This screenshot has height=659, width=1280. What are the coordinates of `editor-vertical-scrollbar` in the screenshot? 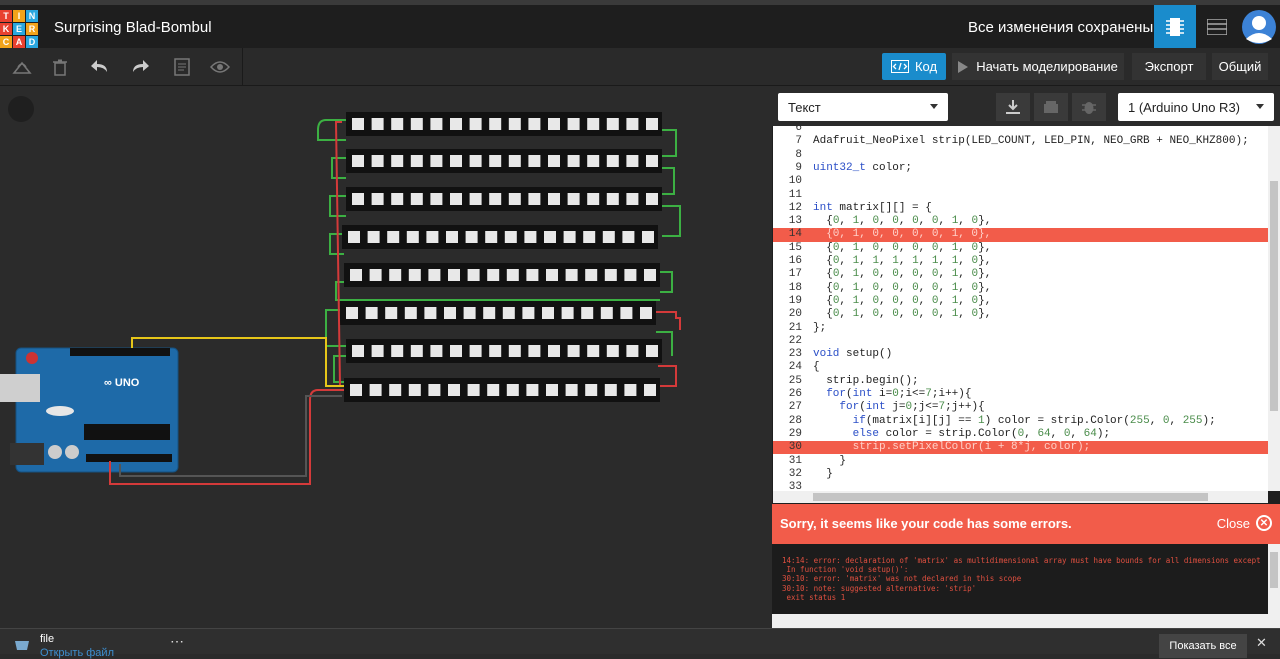 It's located at (1274, 308).